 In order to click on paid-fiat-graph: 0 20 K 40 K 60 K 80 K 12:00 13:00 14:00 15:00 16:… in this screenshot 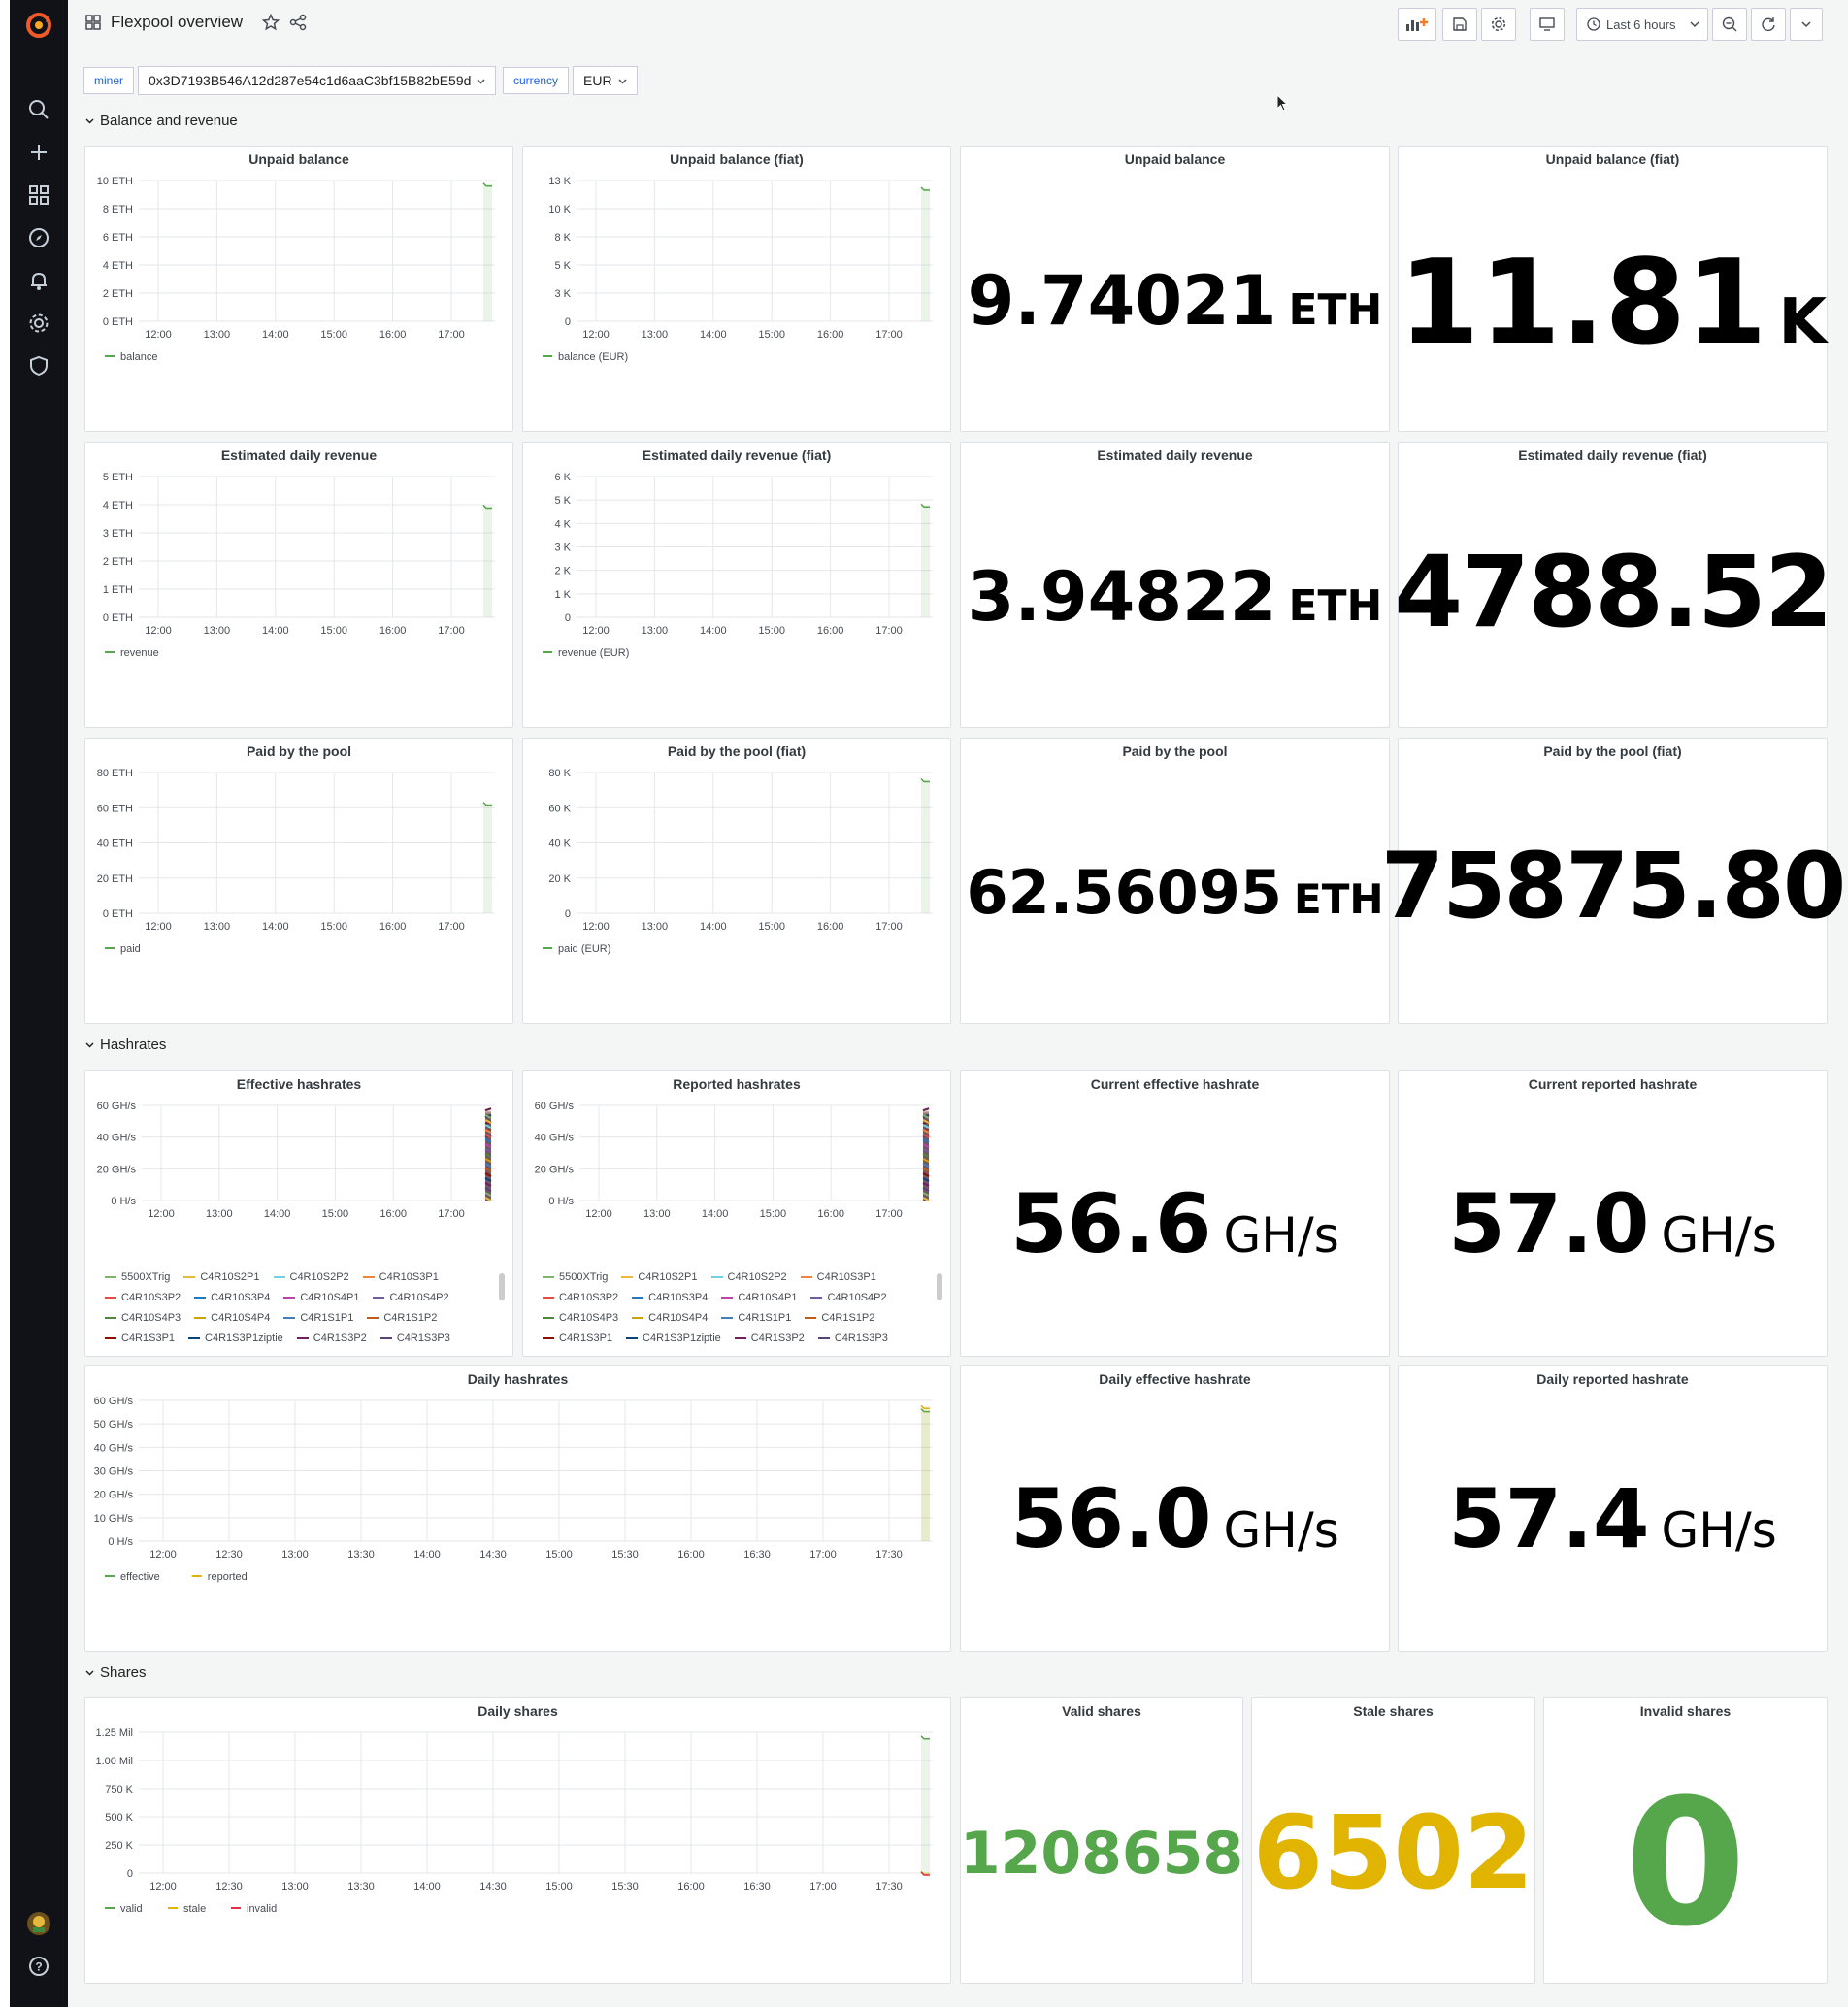, I will do `click(738, 861)`.